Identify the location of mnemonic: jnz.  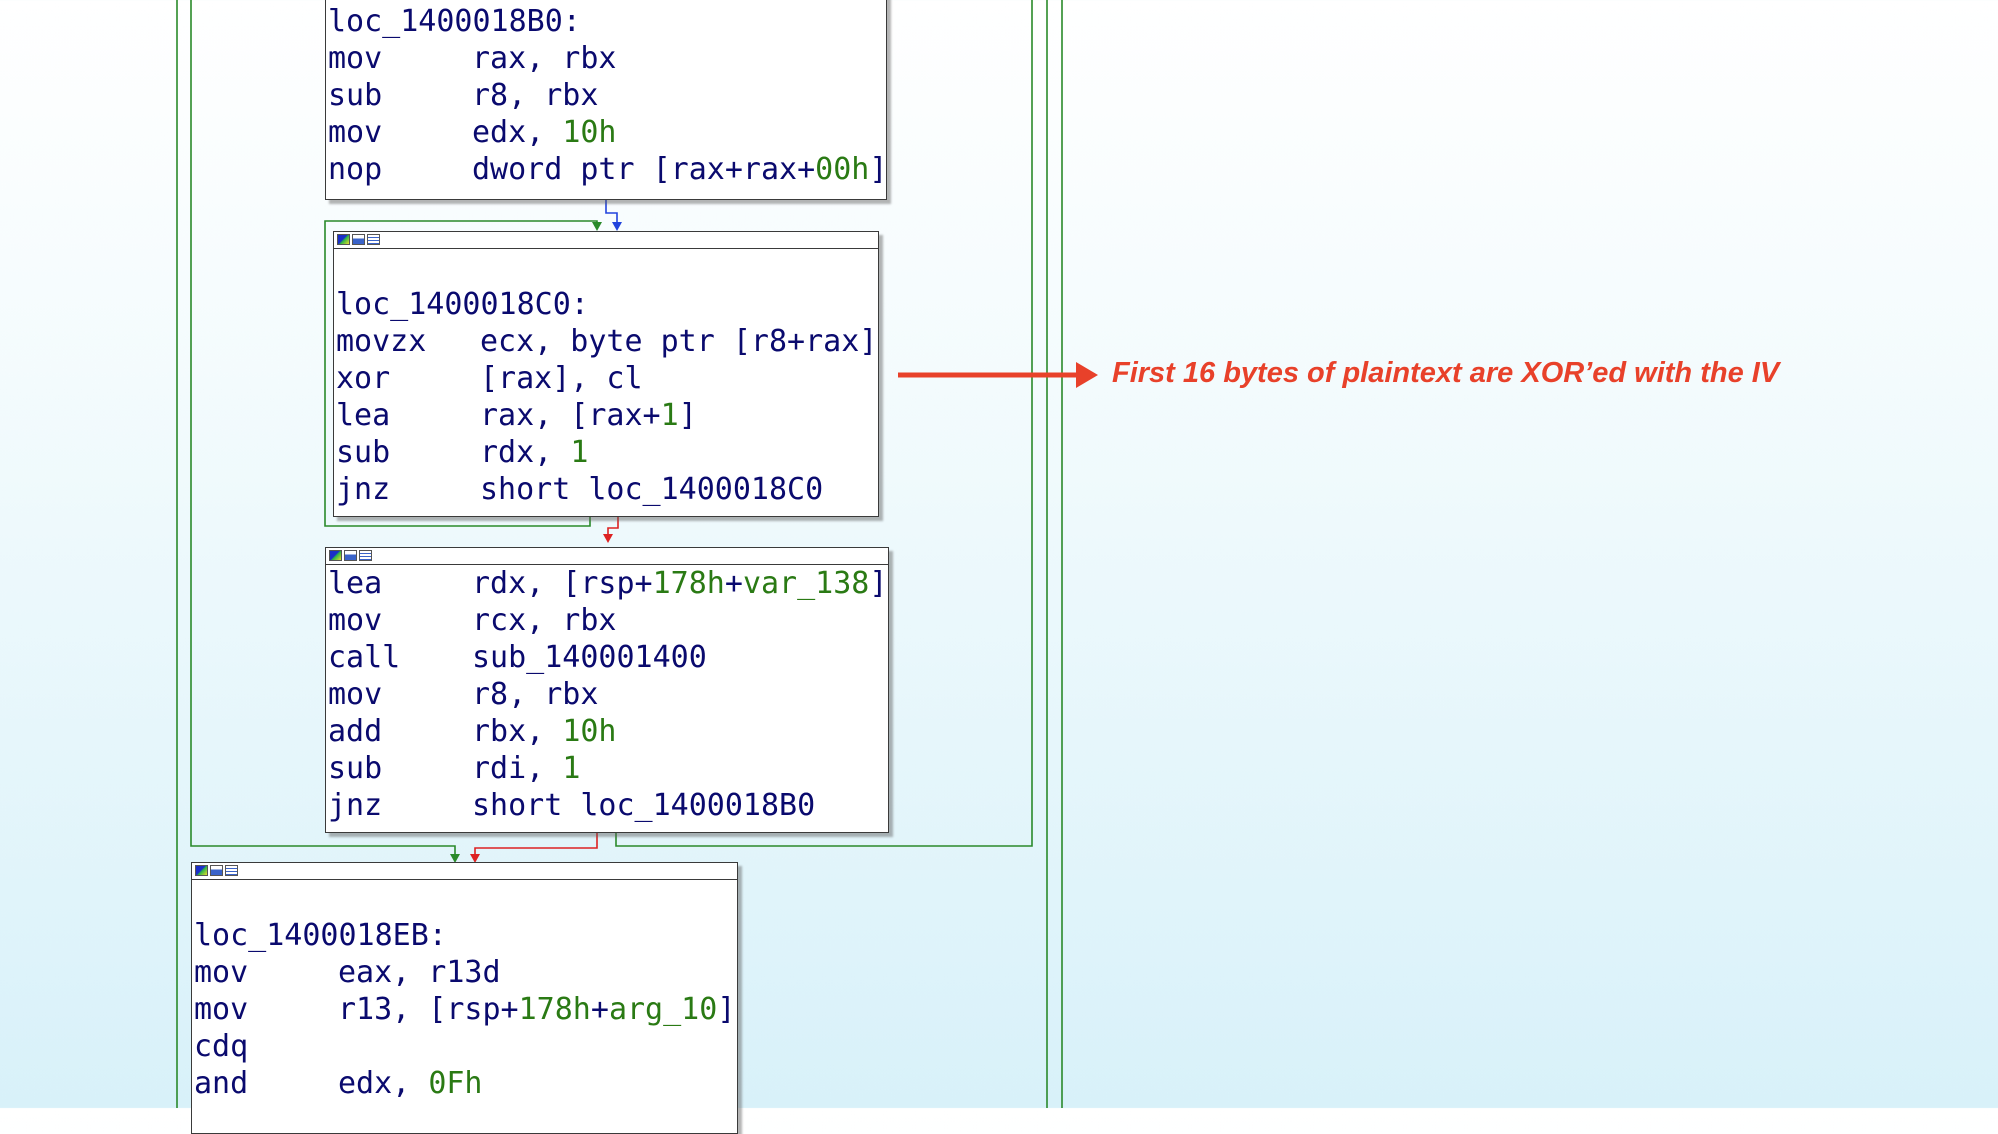
(355, 805).